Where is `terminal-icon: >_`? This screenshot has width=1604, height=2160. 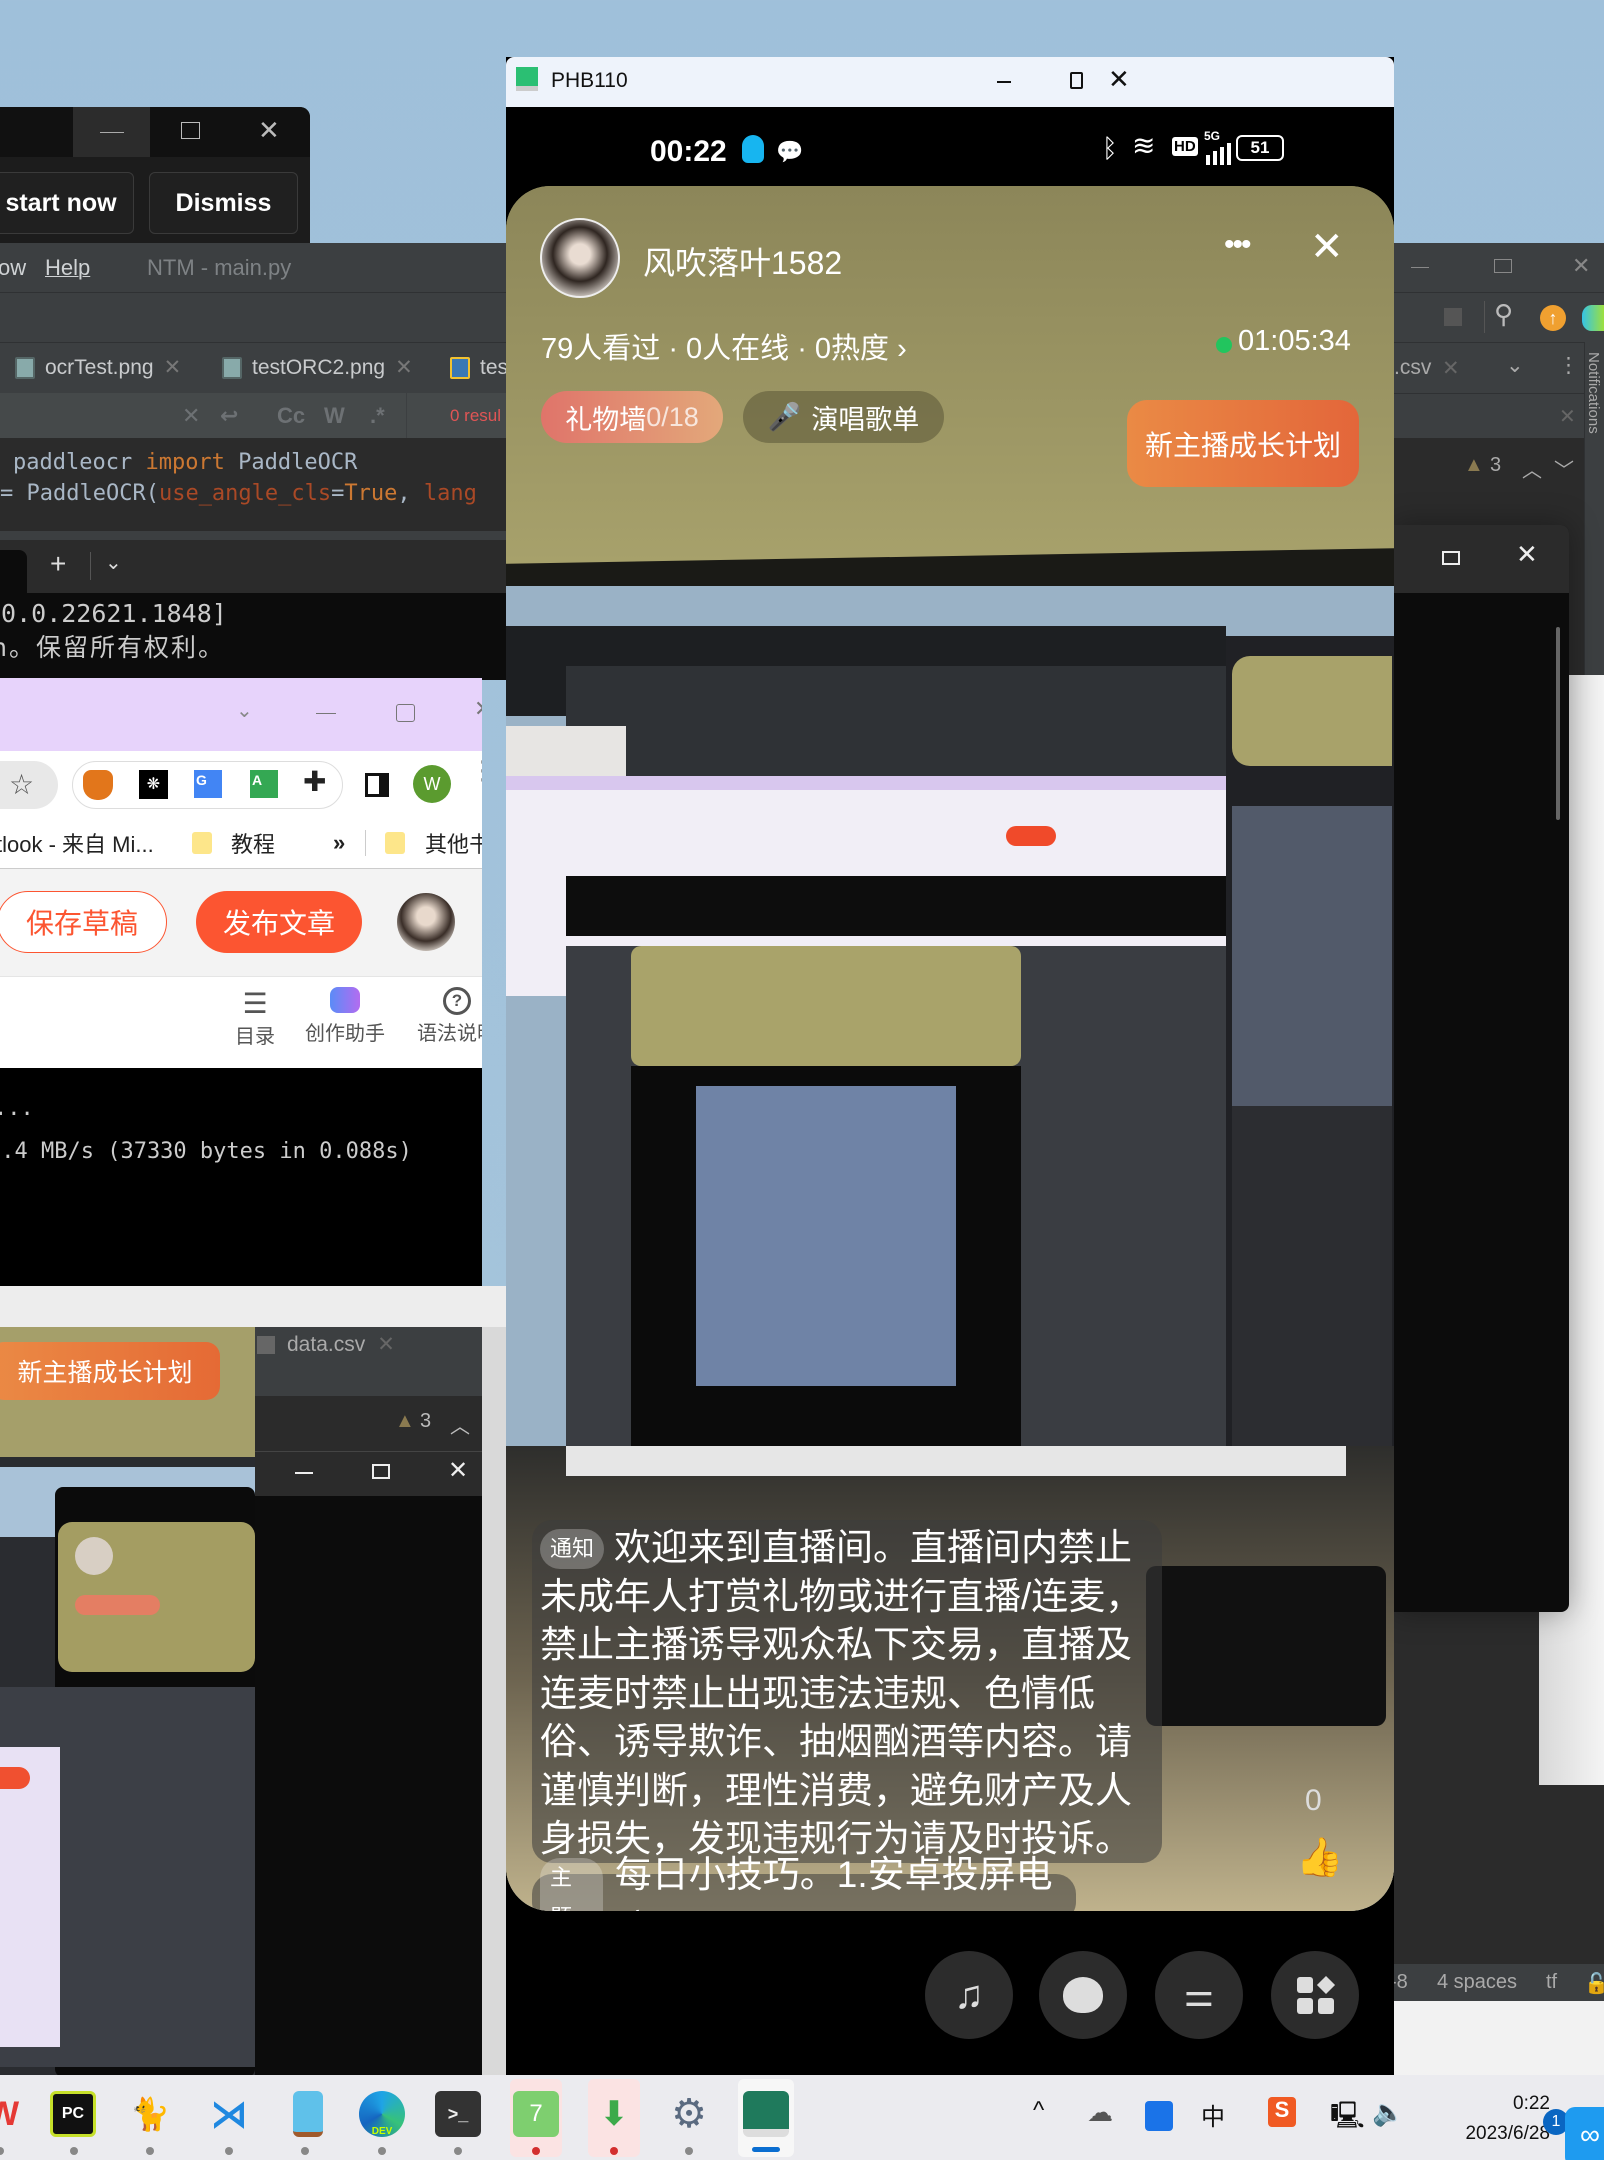
terminal-icon: >_ is located at coordinates (458, 2114).